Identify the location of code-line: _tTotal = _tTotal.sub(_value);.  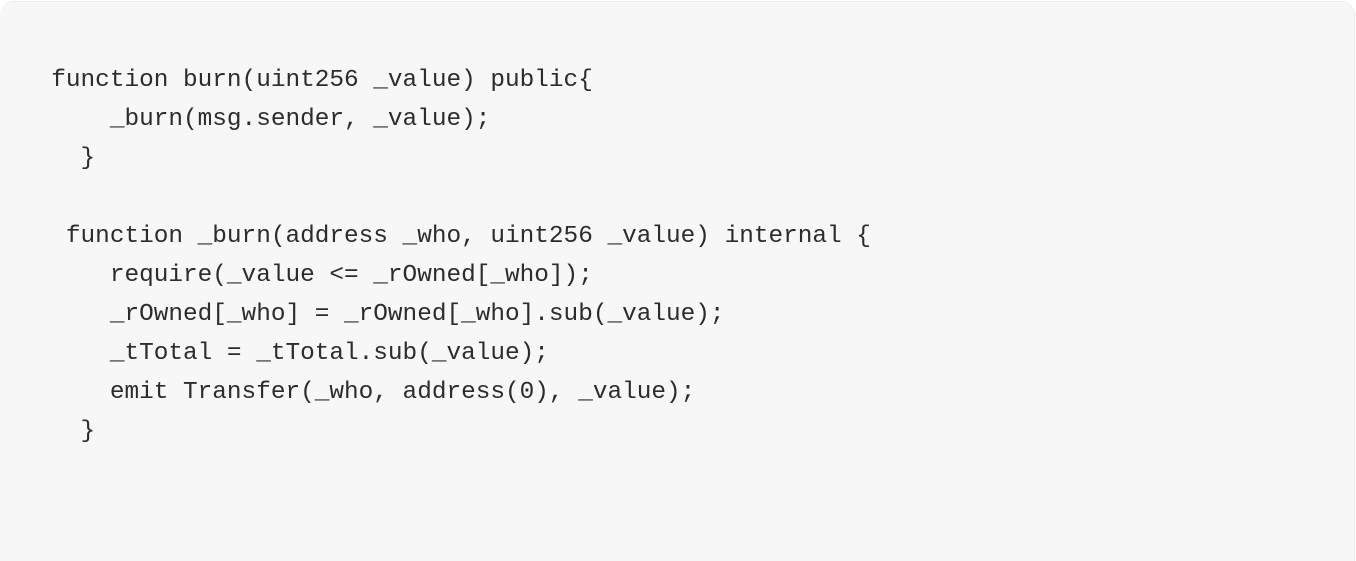
(285, 353).